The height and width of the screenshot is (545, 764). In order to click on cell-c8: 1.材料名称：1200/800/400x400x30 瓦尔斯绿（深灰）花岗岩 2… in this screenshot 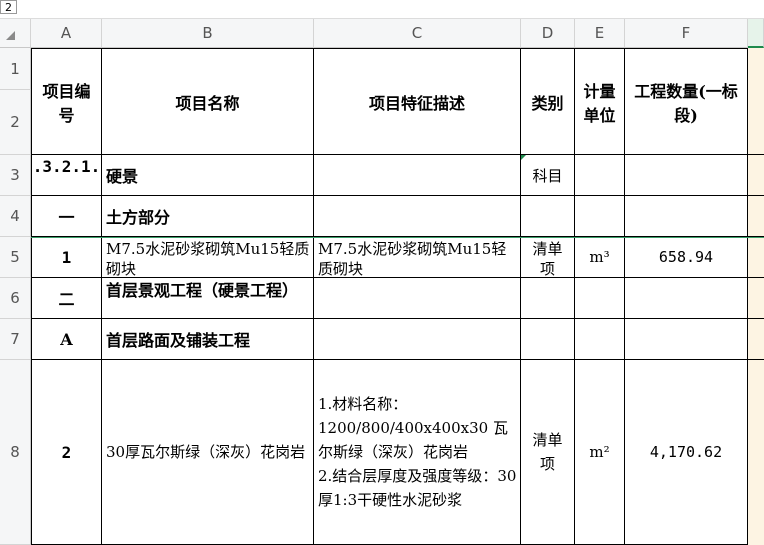, I will do `click(417, 452)`.